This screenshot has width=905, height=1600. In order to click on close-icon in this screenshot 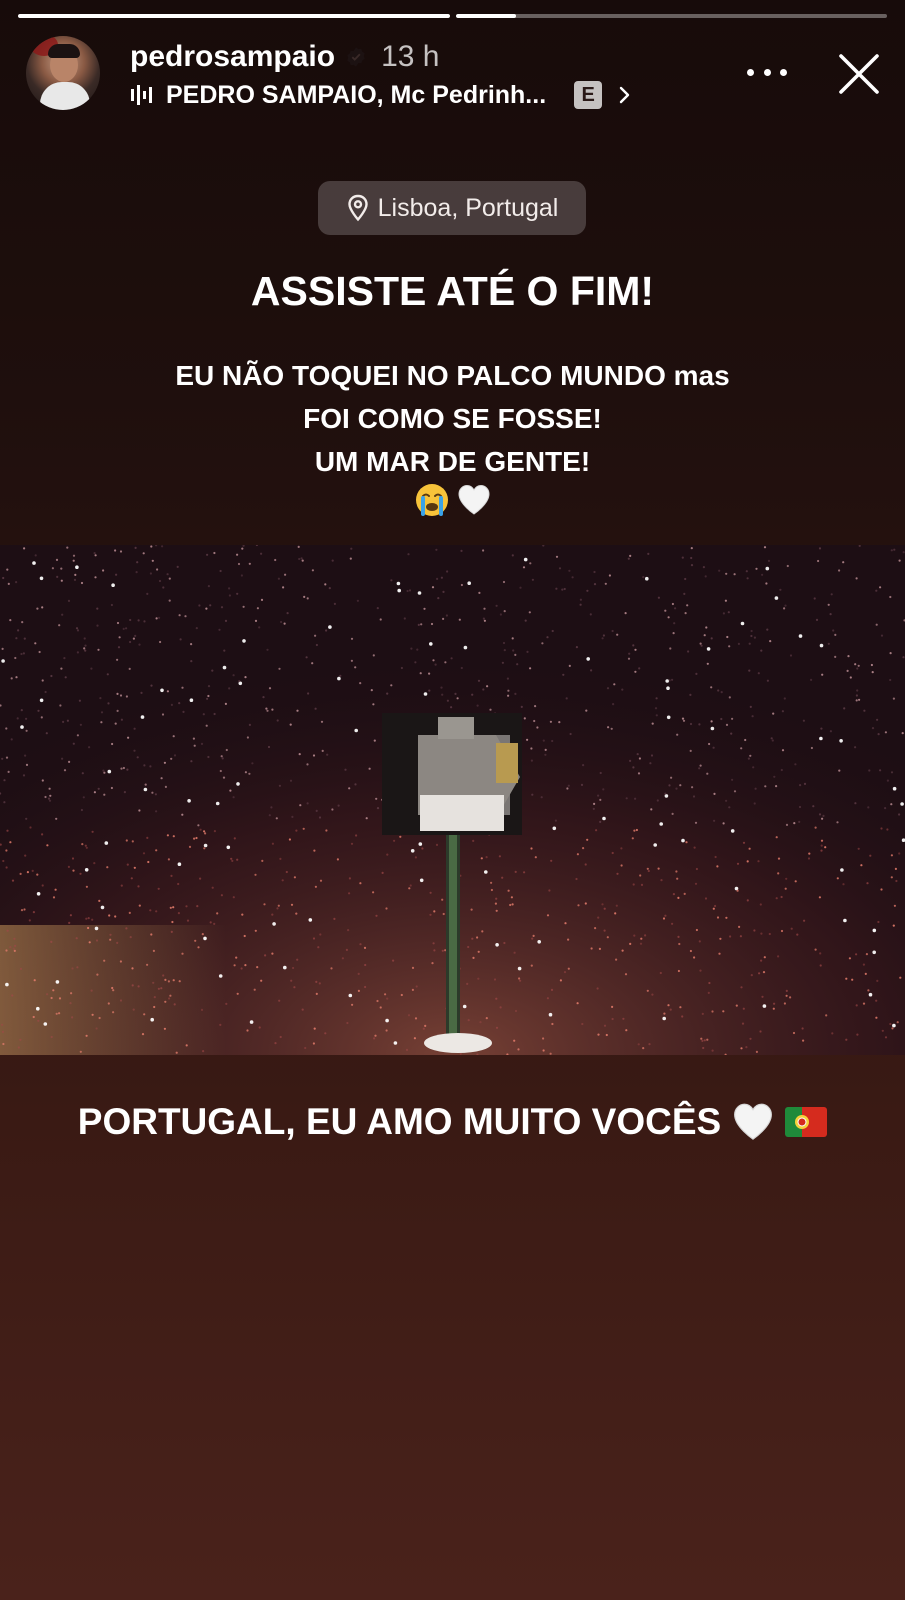, I will do `click(859, 74)`.